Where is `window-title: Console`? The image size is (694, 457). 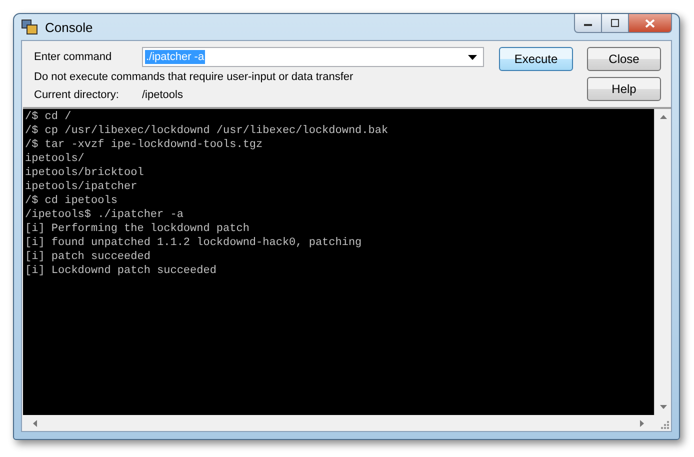 window-title: Console is located at coordinates (69, 27).